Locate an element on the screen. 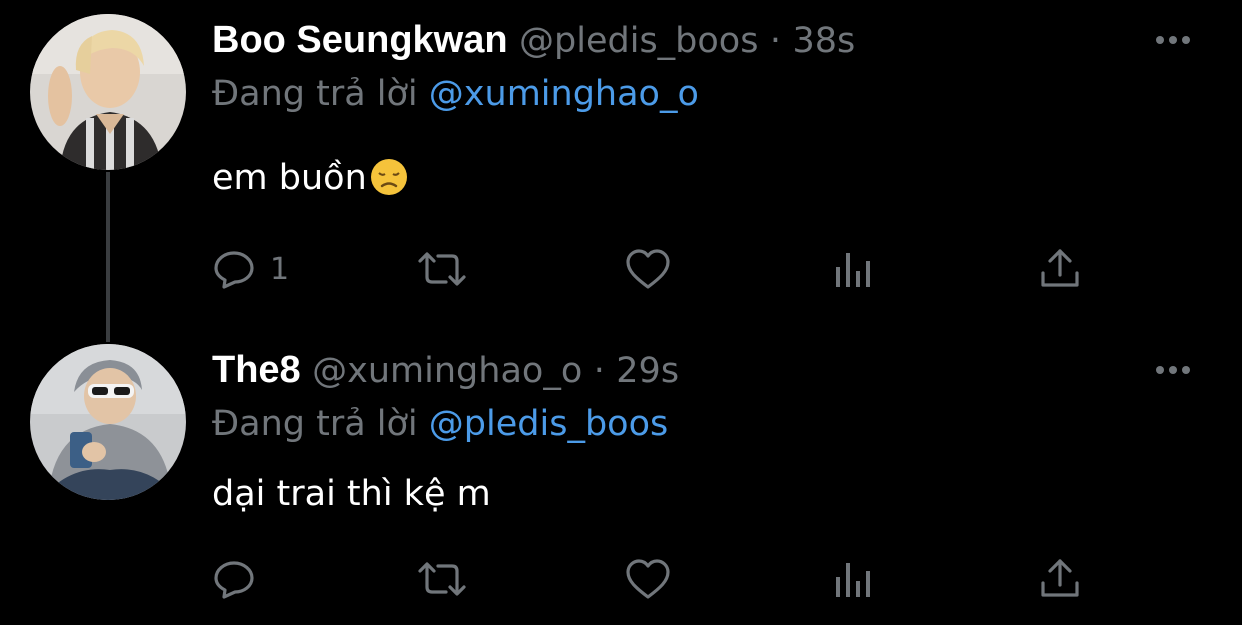  tweet-header: Boo Seungkwan @pledis_boos · 38s is located at coordinates (533, 40).